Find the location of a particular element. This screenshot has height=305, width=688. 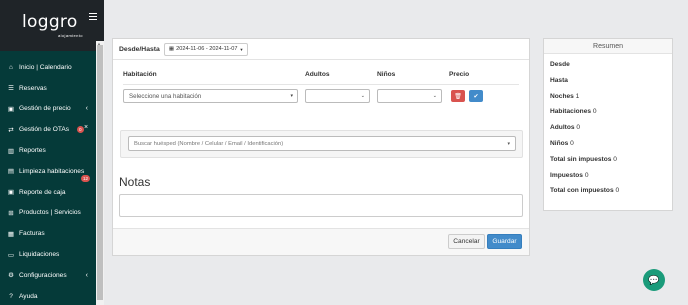

date-range-picker: ▦ 2024-11-06 - 2024-11-07 ▼ is located at coordinates (206, 49).